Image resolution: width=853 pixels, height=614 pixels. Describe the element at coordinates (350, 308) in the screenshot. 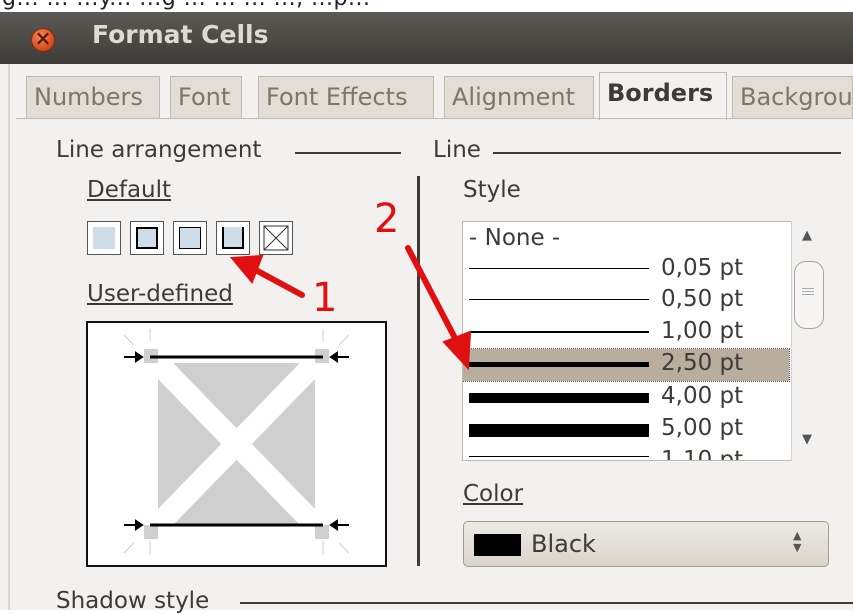

I see `annotation-arrows` at that location.